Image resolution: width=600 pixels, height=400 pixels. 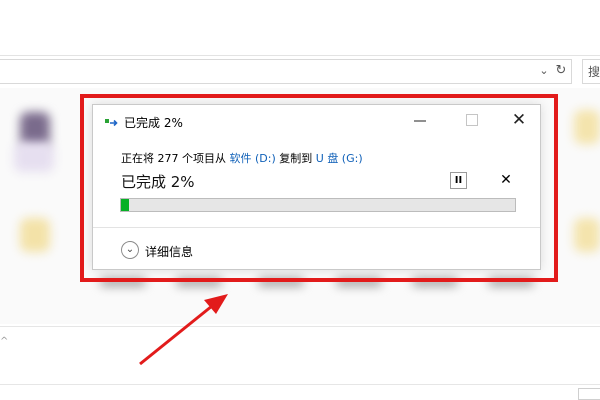 I want to click on address-bar, so click(x=286, y=71).